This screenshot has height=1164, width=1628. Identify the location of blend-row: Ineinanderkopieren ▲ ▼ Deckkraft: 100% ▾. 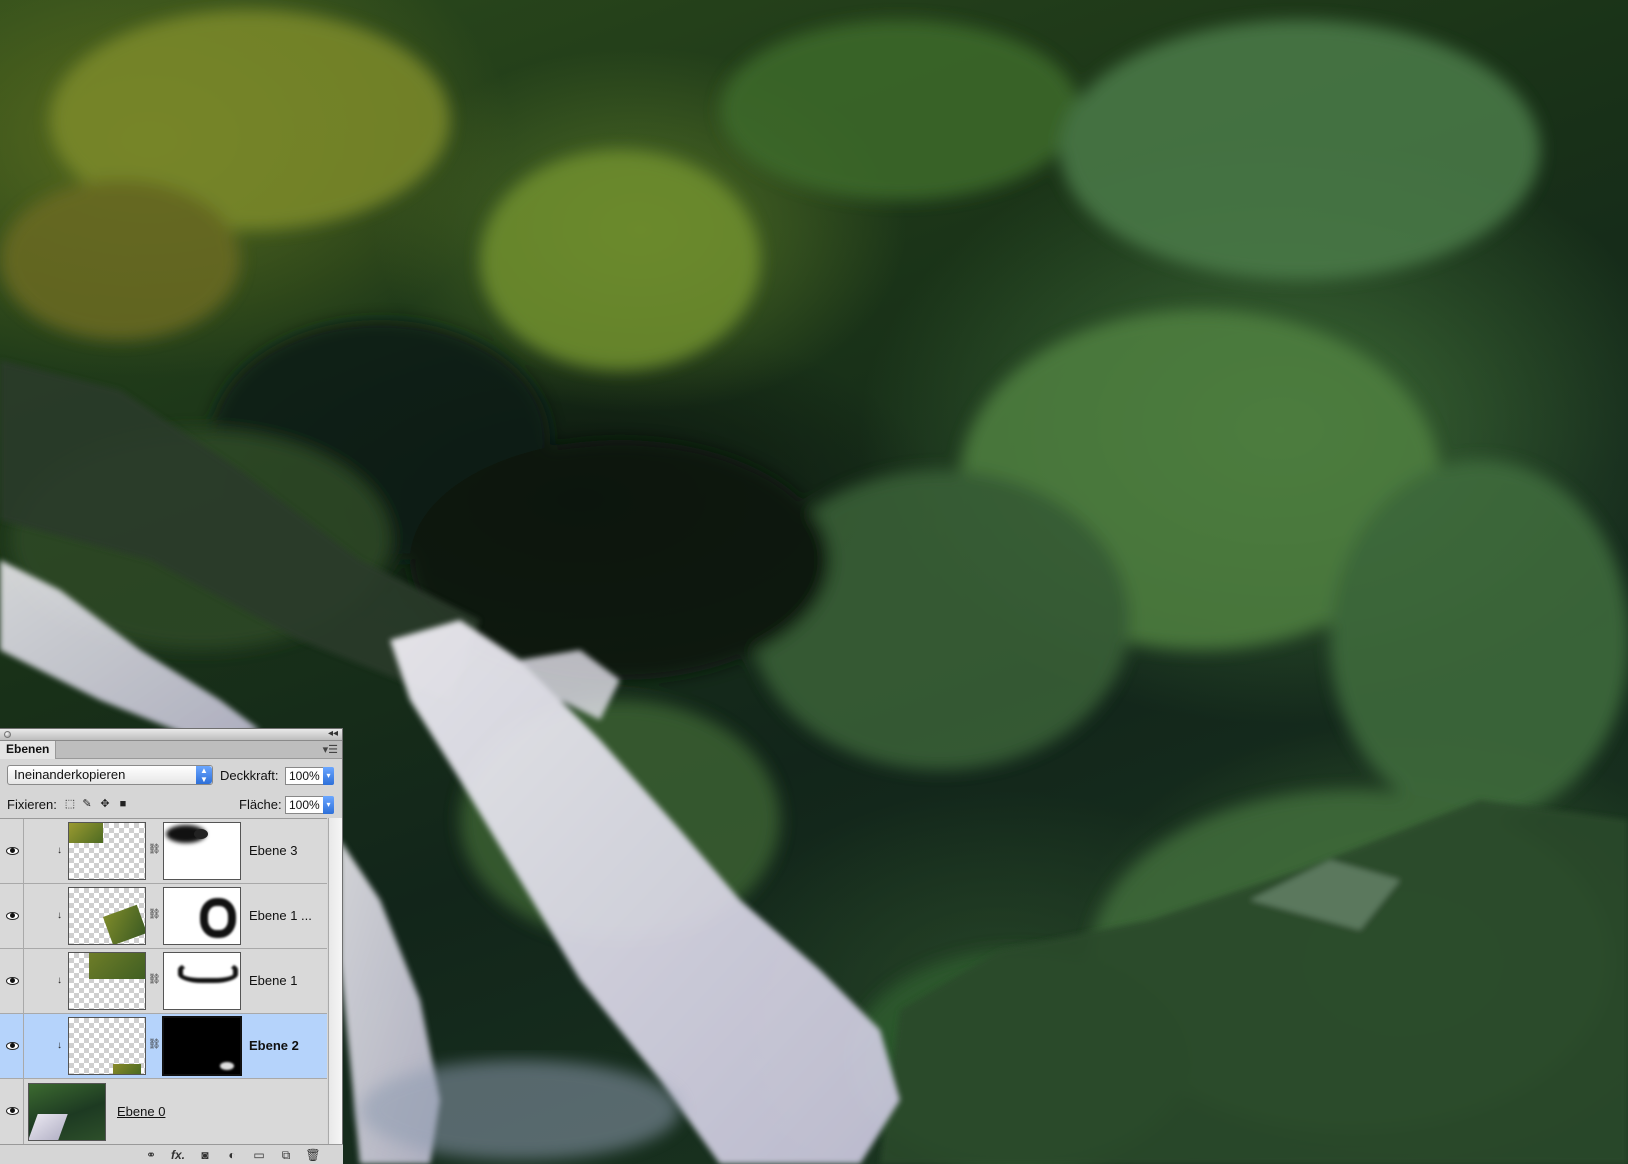
(171, 776).